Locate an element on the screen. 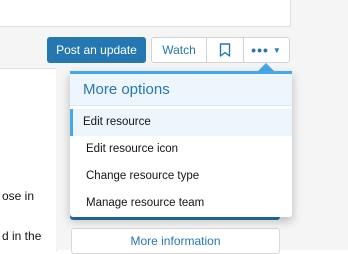  bookmark-icon is located at coordinates (225, 50).